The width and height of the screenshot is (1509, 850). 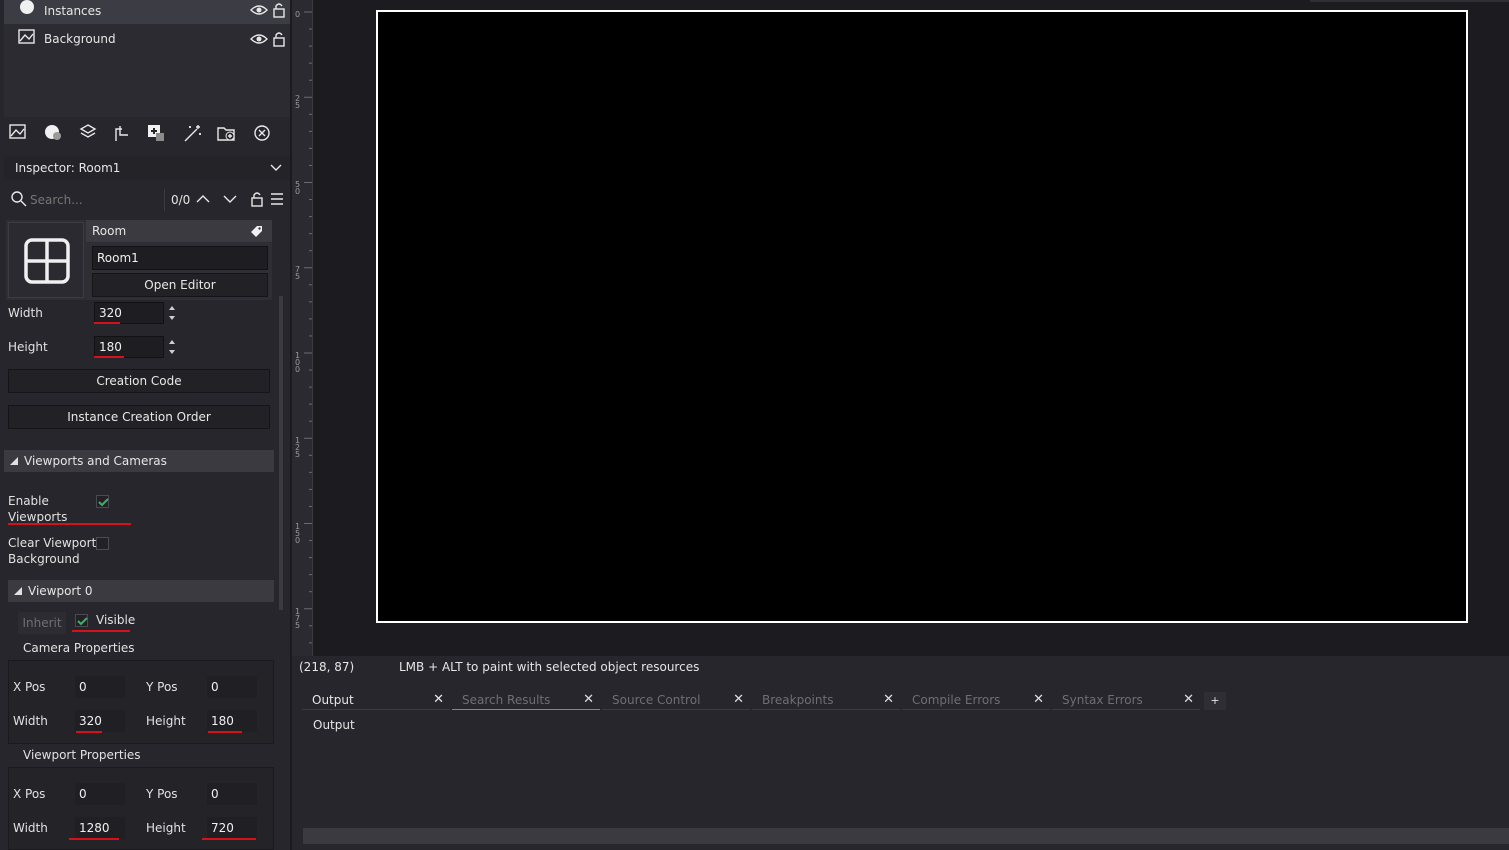 I want to click on room-width-input: 320, so click(x=129, y=313).